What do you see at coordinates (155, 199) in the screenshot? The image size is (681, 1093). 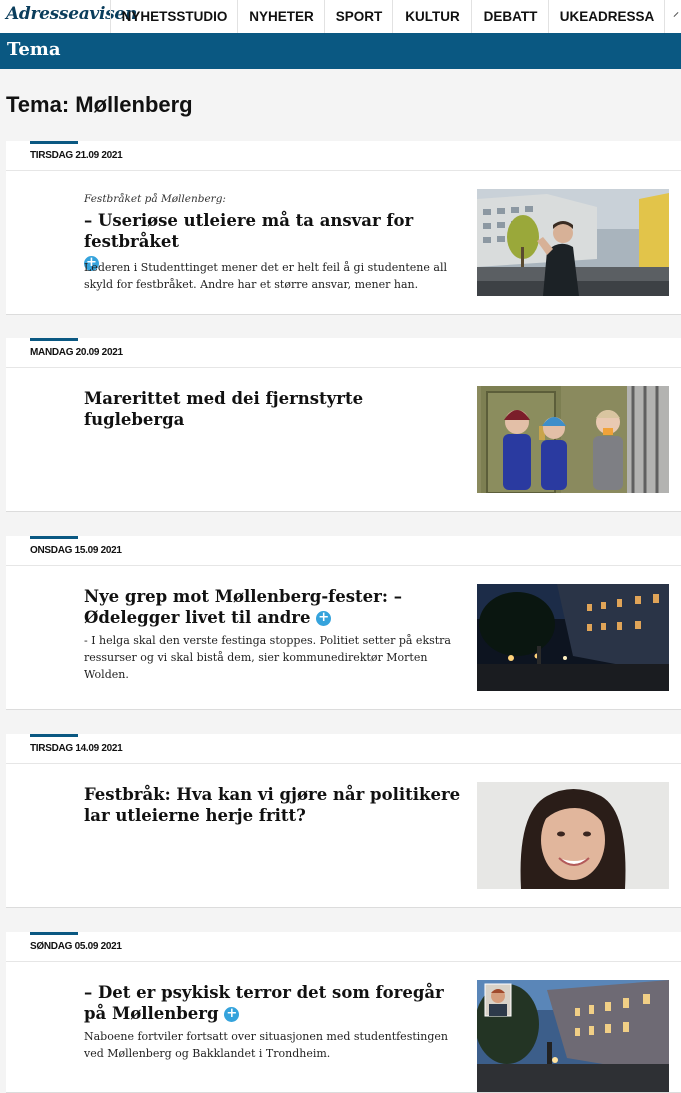 I see `article-kicker: Festbråket på Møllenberg:` at bounding box center [155, 199].